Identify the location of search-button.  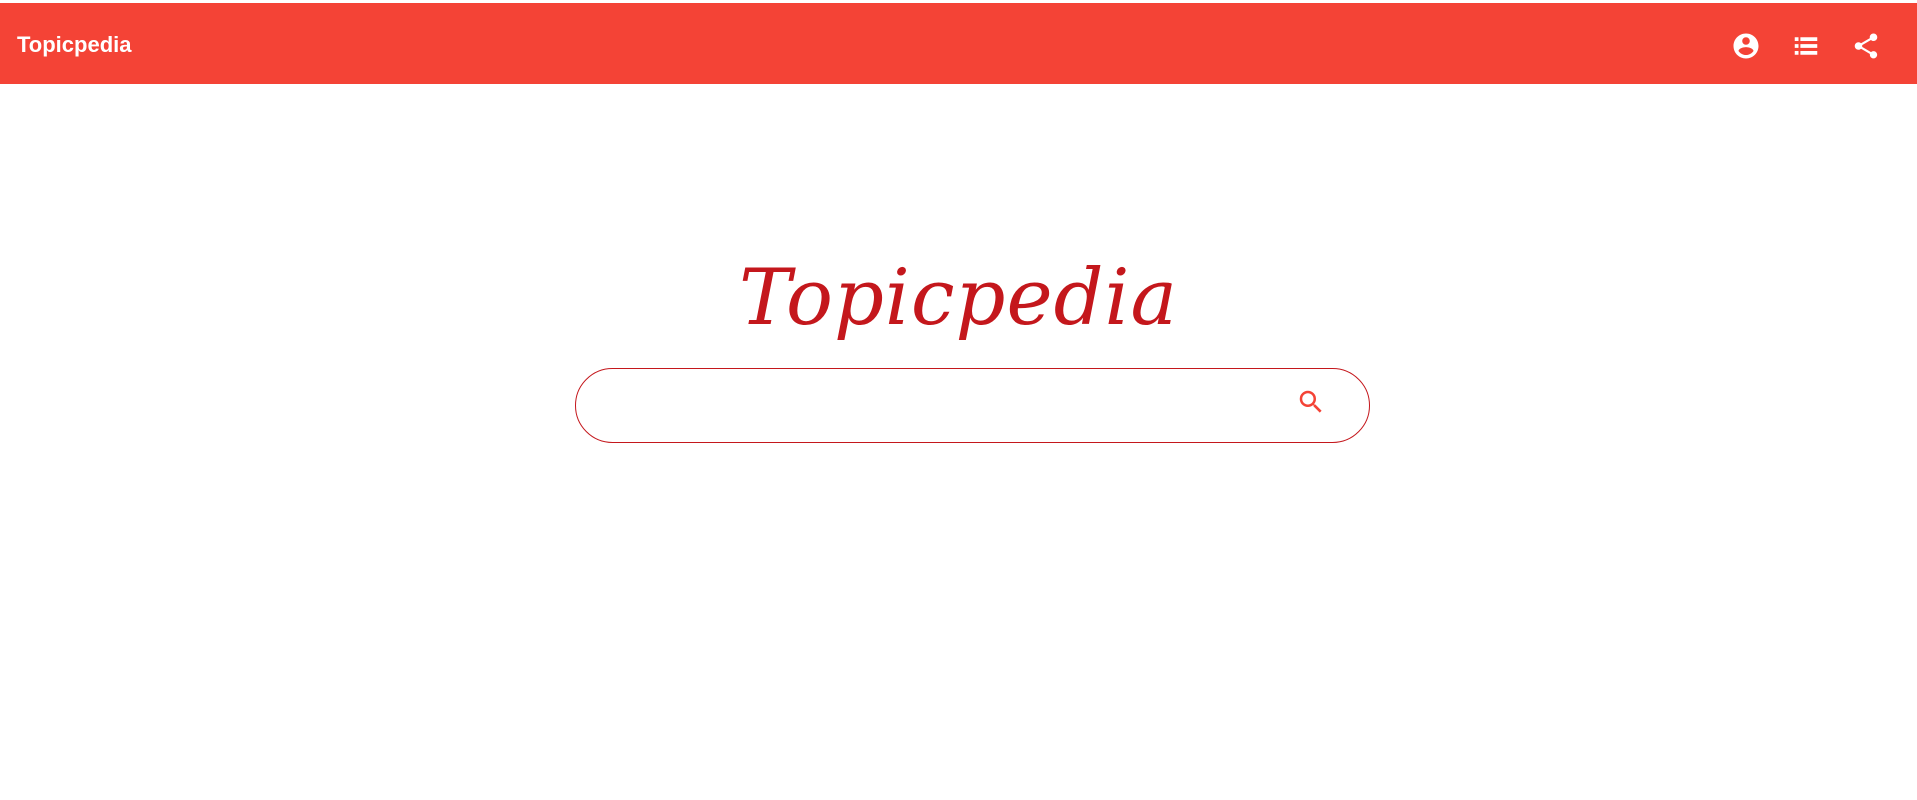
(1311, 402).